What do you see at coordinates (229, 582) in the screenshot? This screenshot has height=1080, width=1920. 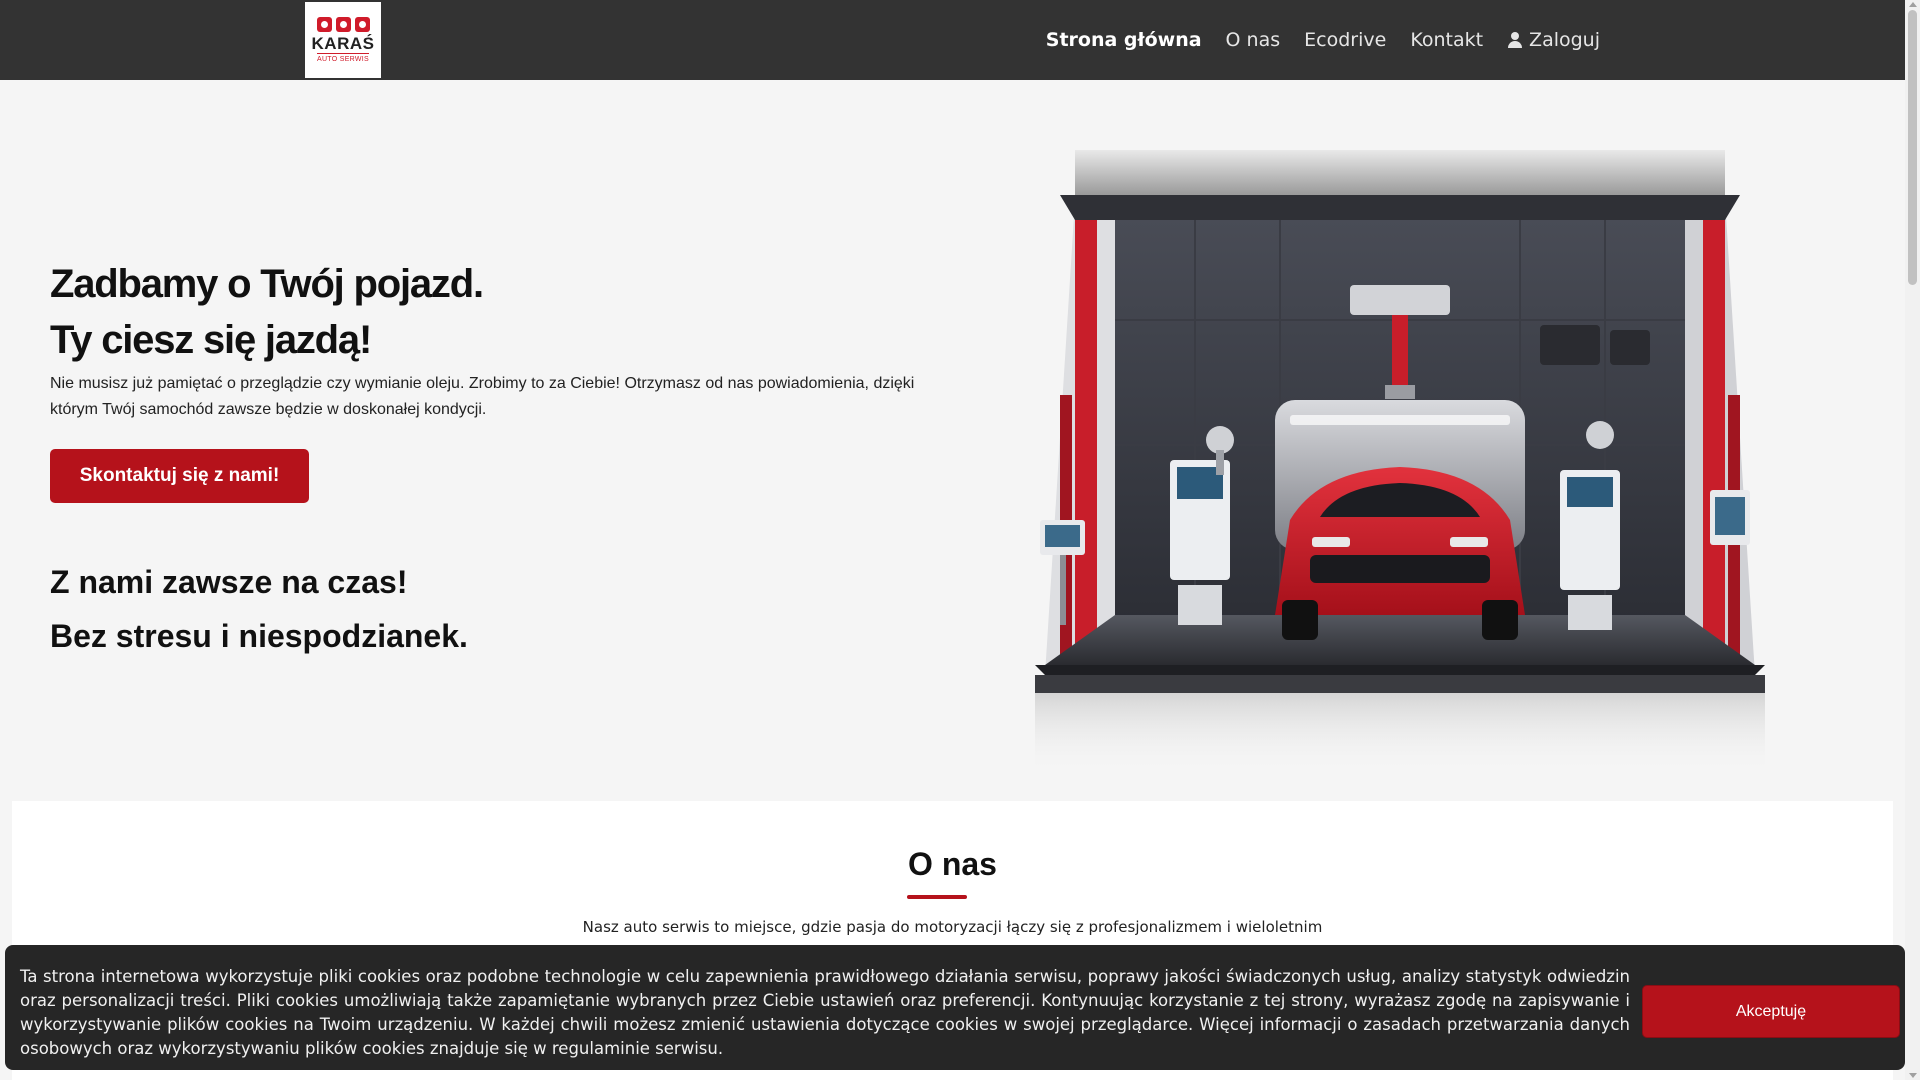 I see `hero-subheadline-line1: Z nami zawsze na czas!` at bounding box center [229, 582].